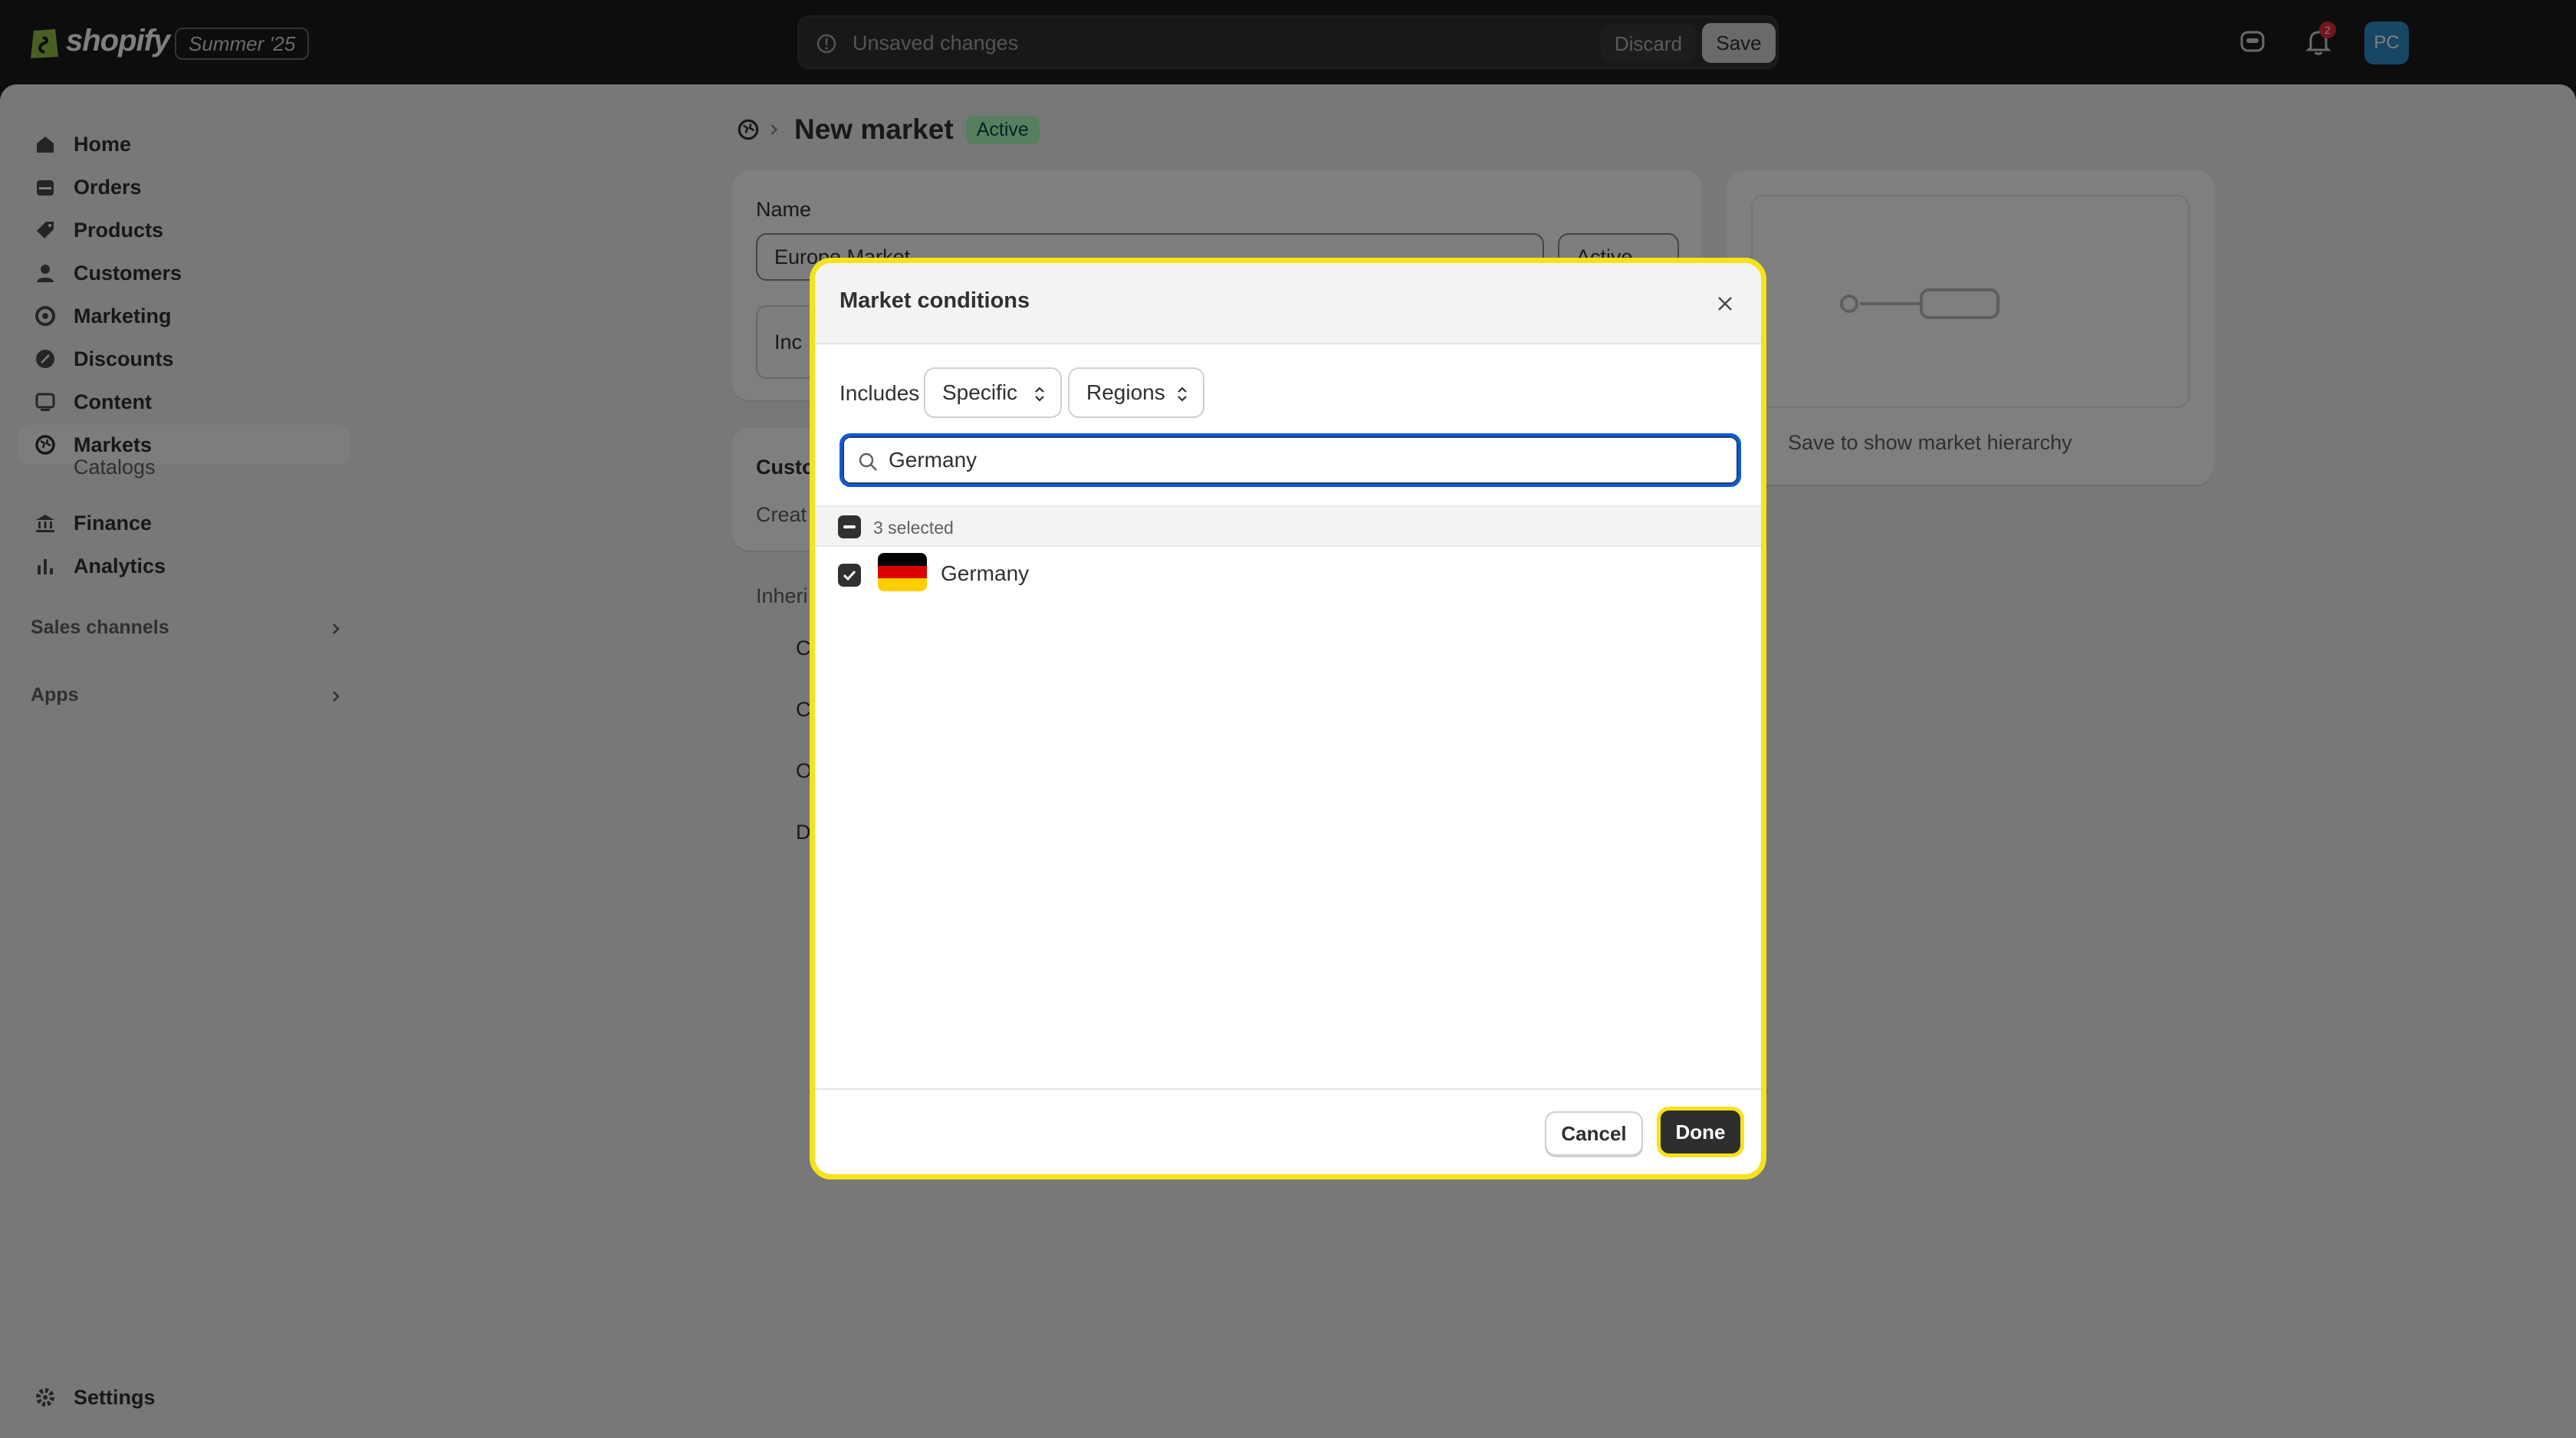  Describe the element at coordinates (1288, 303) in the screenshot. I see `modal-header: Market conditions` at that location.